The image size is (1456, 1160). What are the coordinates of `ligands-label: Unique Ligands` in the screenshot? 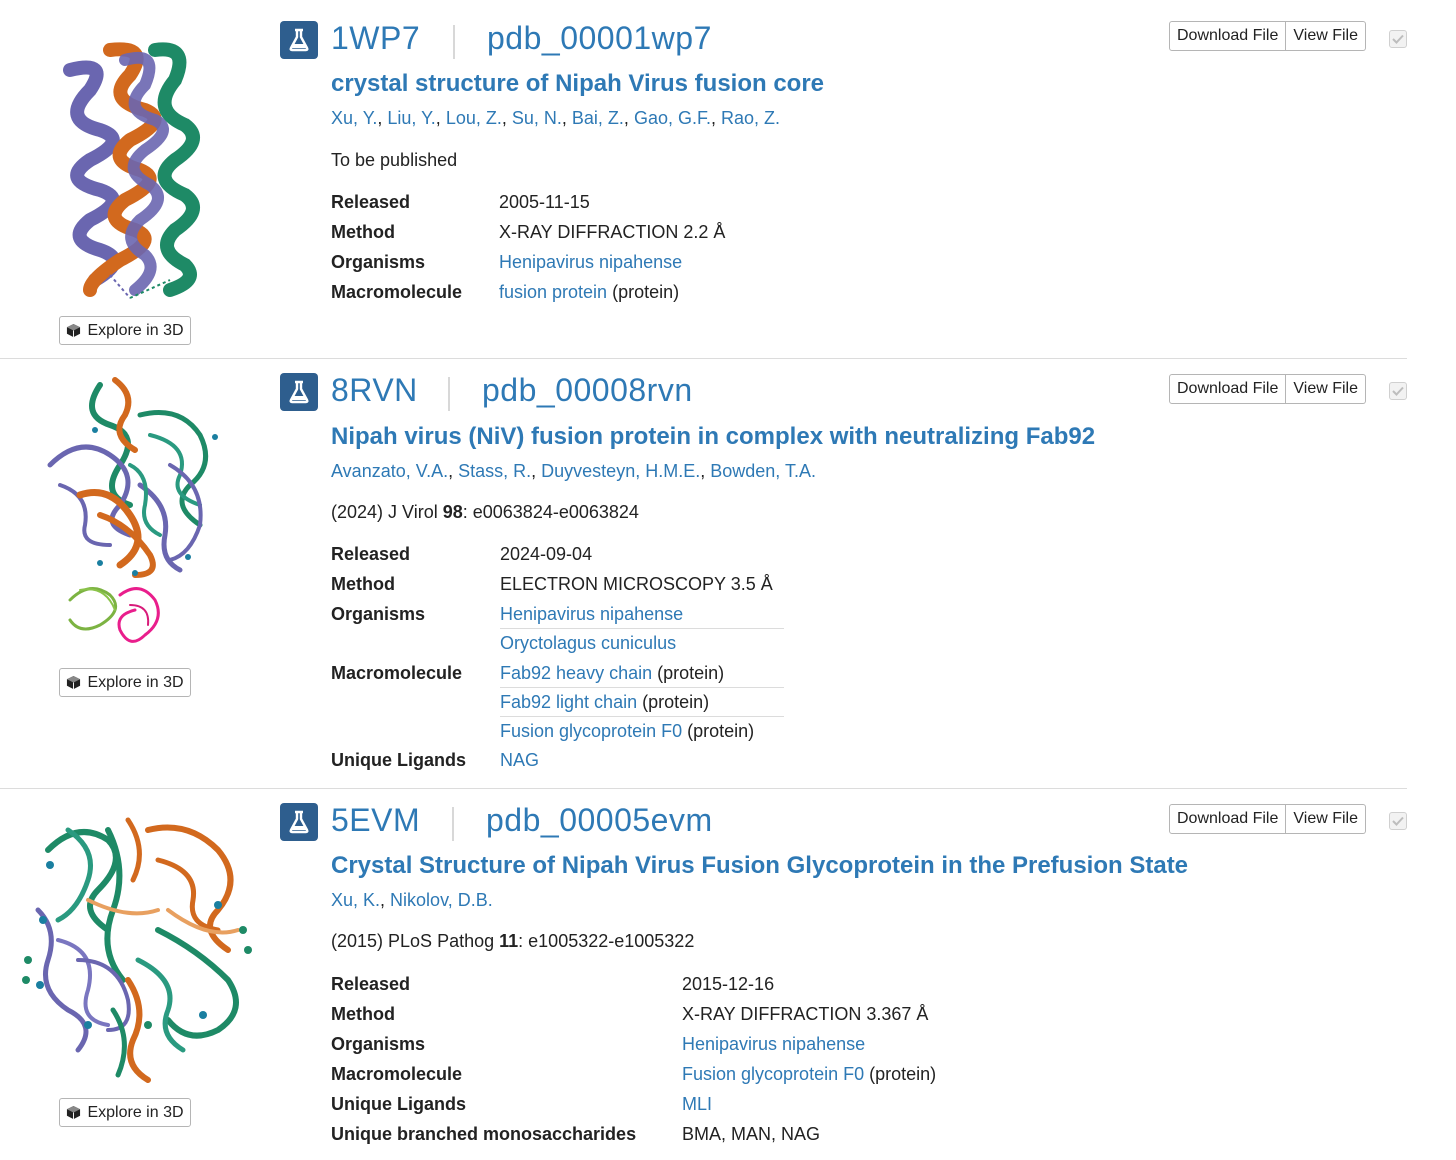 It's located at (398, 1104).